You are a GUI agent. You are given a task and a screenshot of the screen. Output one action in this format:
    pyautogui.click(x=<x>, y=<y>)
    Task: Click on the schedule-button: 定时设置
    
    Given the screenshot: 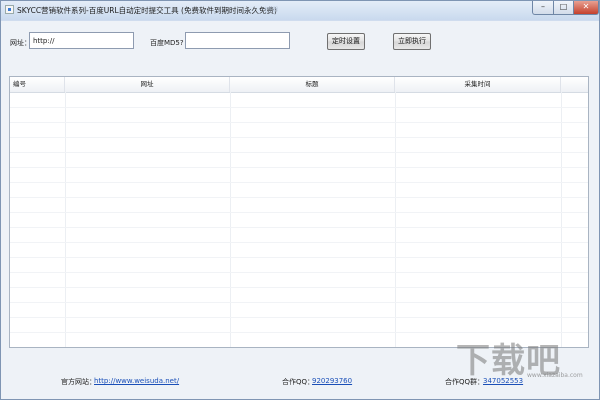 What is the action you would take?
    pyautogui.click(x=346, y=41)
    